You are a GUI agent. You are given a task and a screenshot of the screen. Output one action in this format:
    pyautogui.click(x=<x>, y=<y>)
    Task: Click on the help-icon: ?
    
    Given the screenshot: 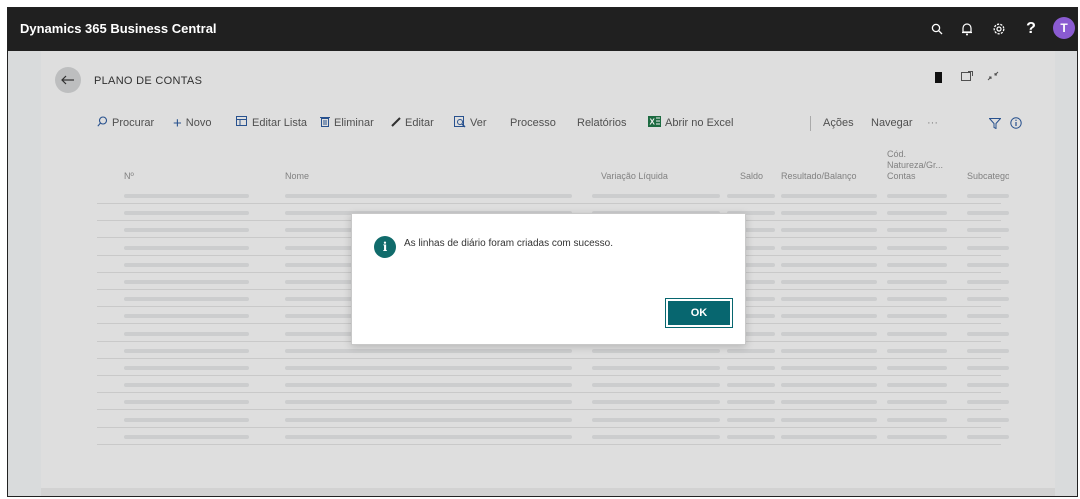 What is the action you would take?
    pyautogui.click(x=1031, y=29)
    